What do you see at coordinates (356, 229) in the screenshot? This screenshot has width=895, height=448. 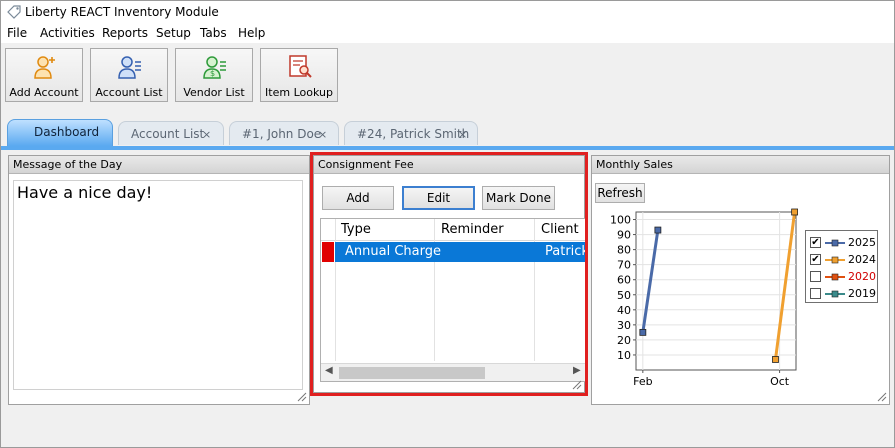 I see `column-header-type: Type` at bounding box center [356, 229].